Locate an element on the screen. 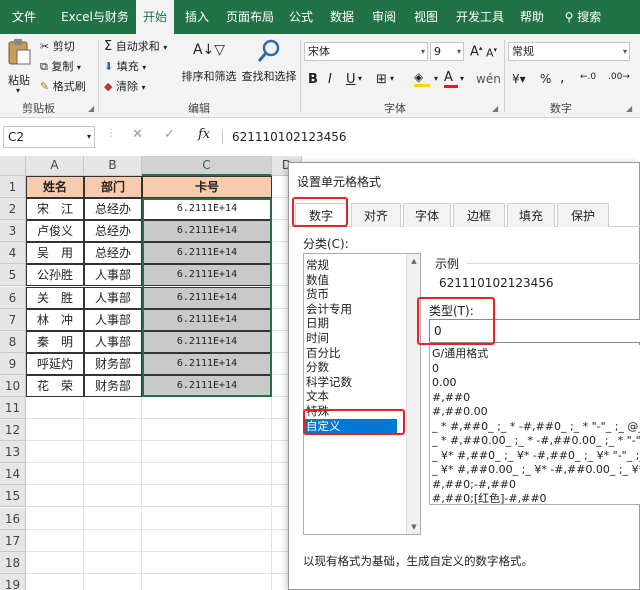 This screenshot has width=640, height=590. category-list: 常规 数值 货币 会计专用 日期 时间 百分比 分数 科学记数 文本 特殊 自定义 ▲ ▼ is located at coordinates (362, 394).